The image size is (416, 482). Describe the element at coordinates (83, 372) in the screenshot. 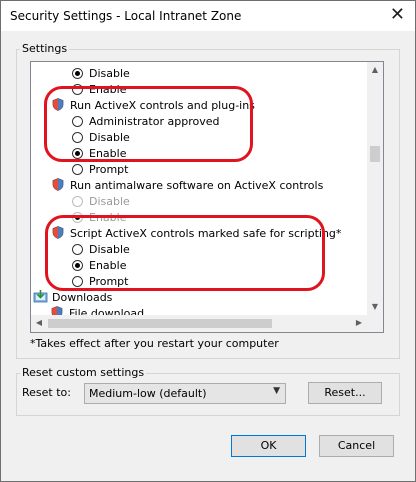

I see `reset-group-label: Reset custom settings` at that location.